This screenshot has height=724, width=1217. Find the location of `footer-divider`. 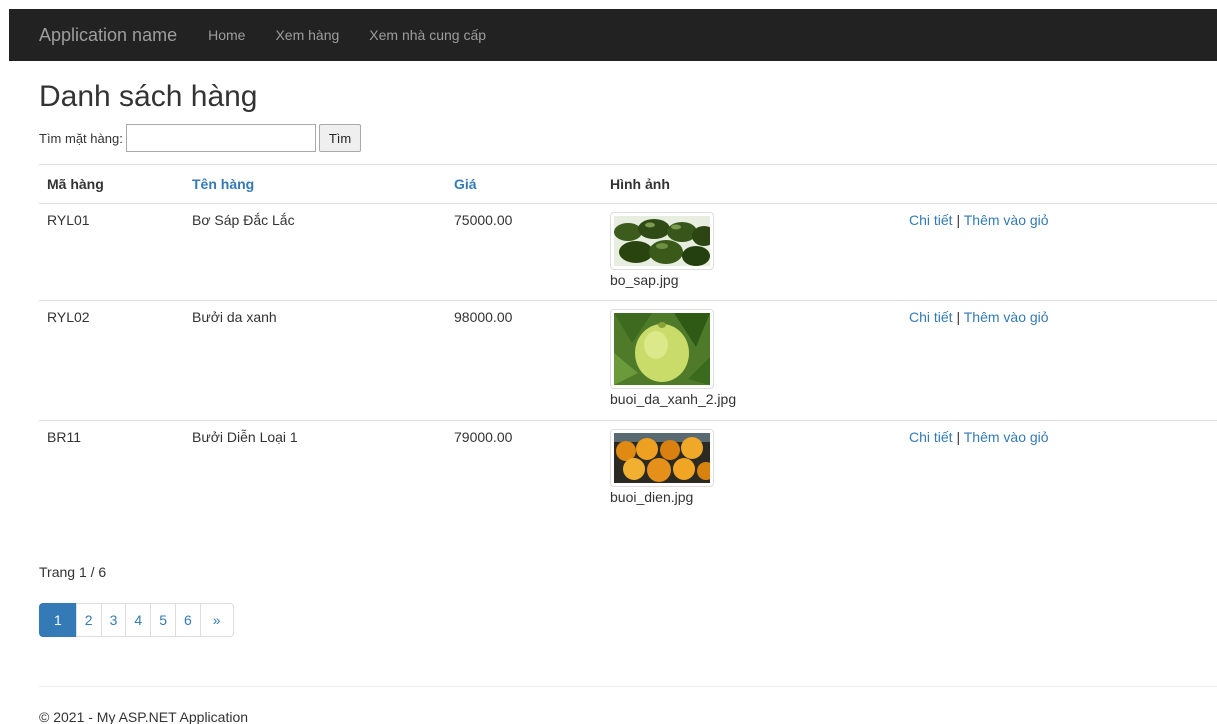

footer-divider is located at coordinates (628, 686).